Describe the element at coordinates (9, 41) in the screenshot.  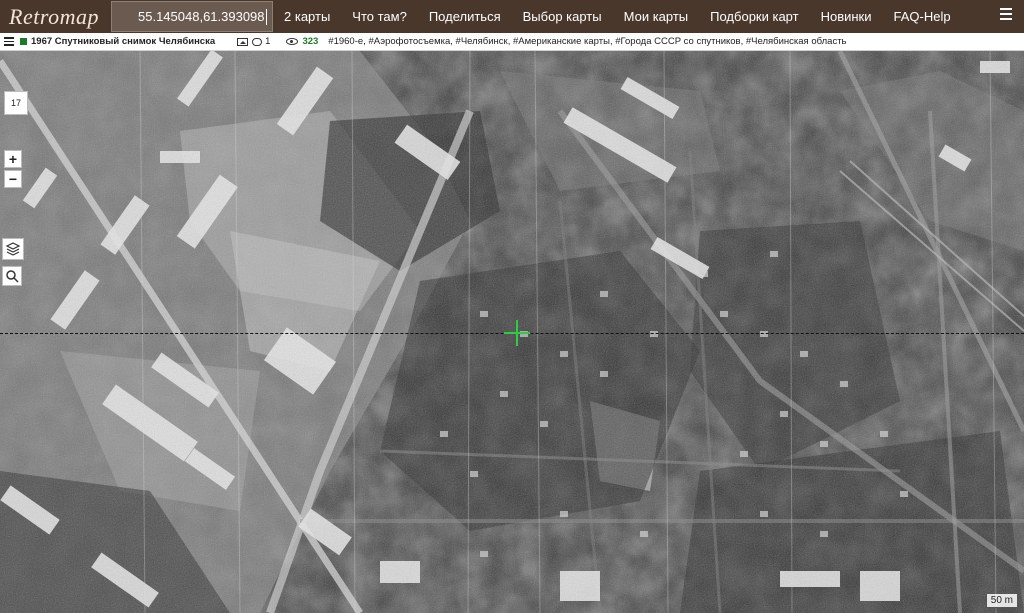
I see `list-menu-icon` at that location.